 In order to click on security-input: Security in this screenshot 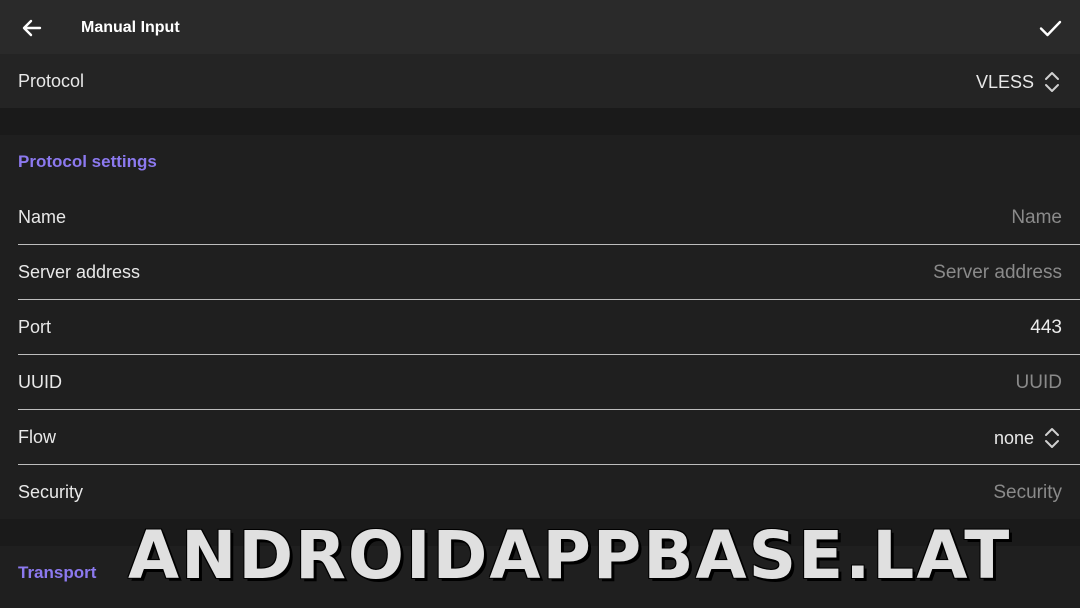, I will do `click(1027, 492)`.